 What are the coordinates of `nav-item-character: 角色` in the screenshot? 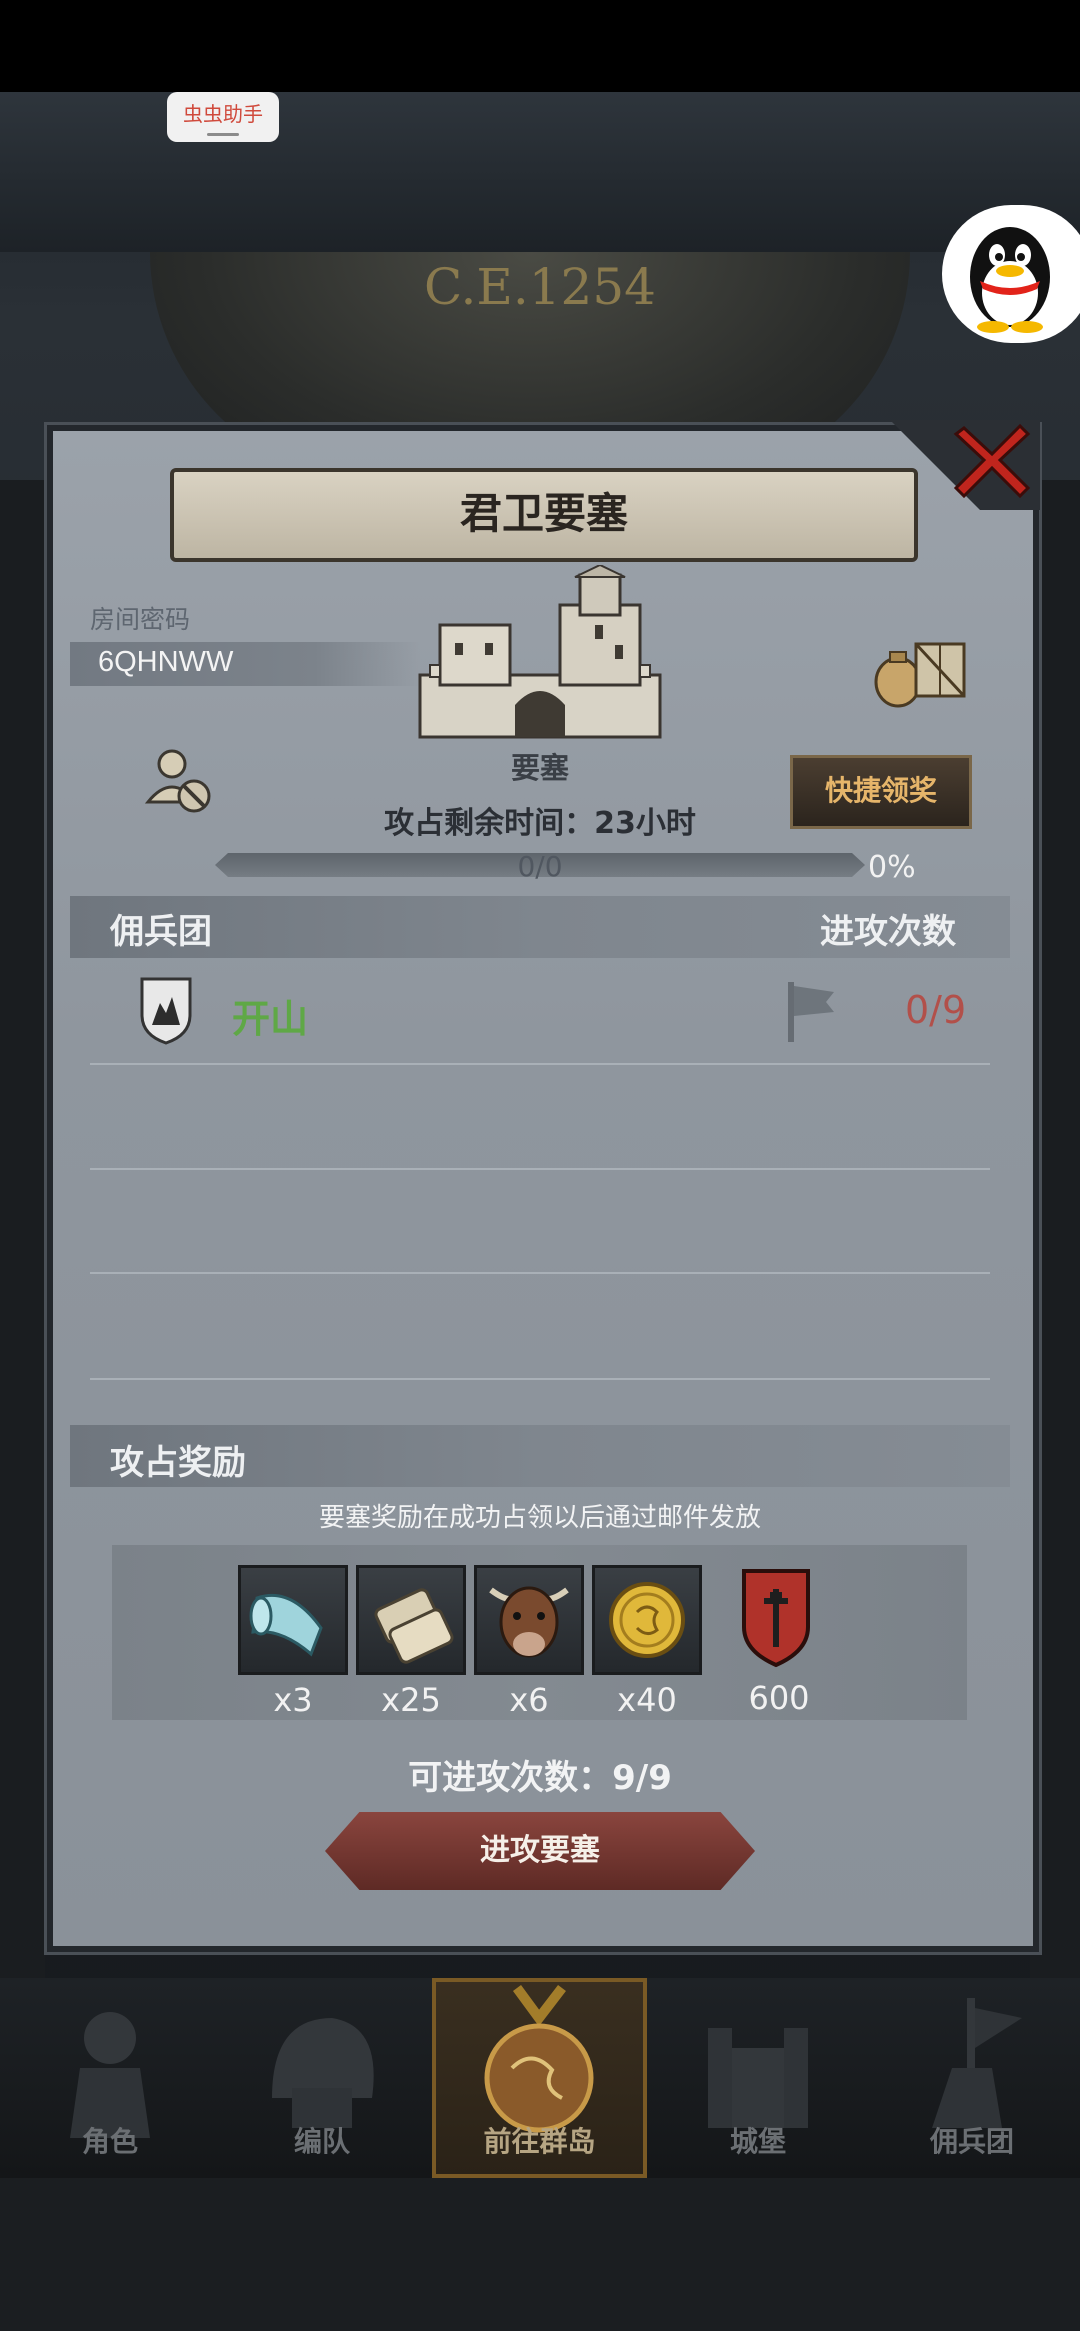 It's located at (110, 2078).